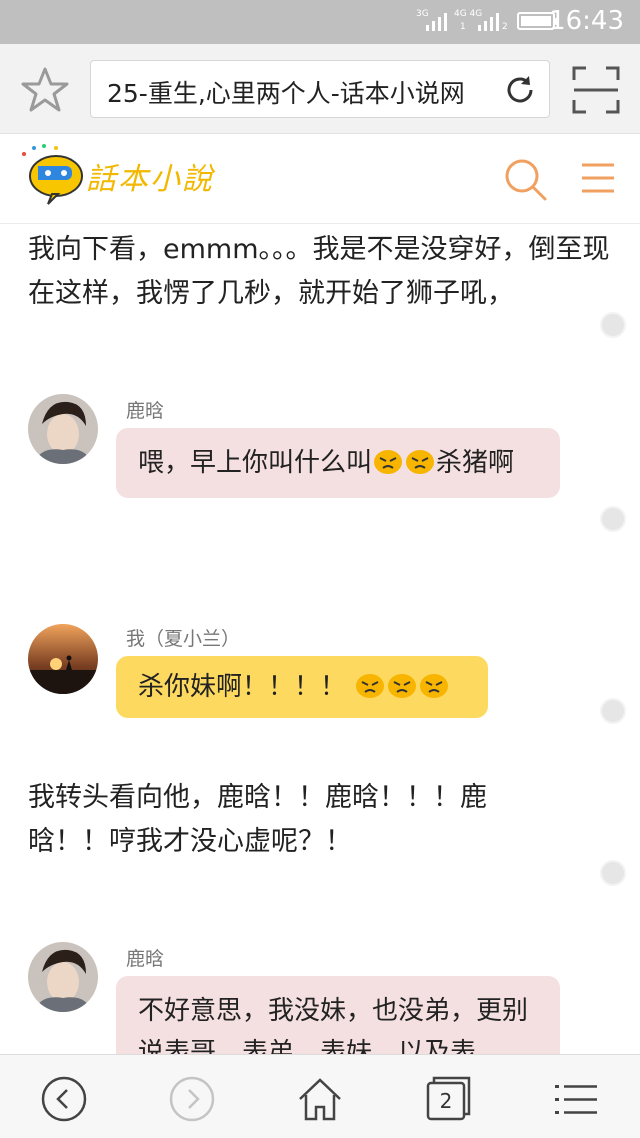 The image size is (640, 1138). I want to click on avatar-me, so click(63, 659).